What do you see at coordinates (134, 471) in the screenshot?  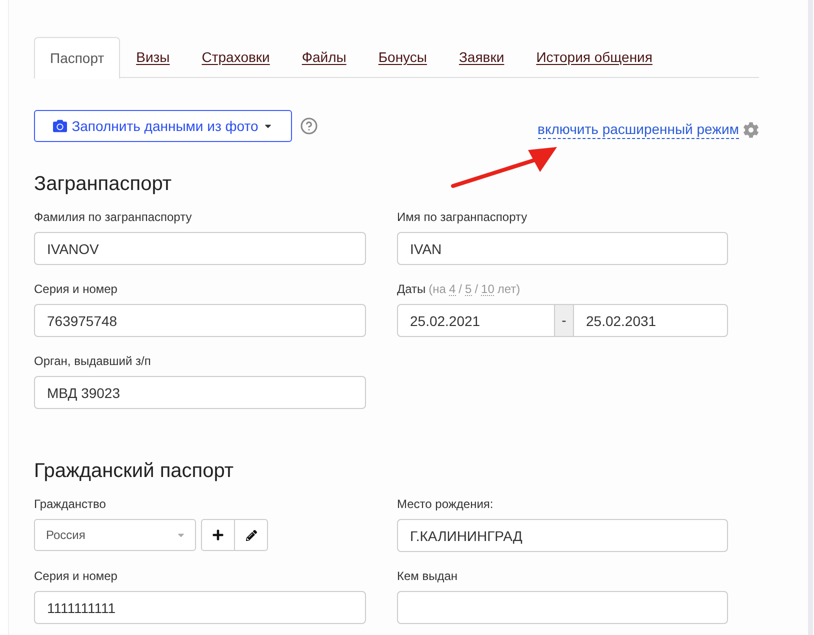 I see `section-heading: Гражданский паспорт` at bounding box center [134, 471].